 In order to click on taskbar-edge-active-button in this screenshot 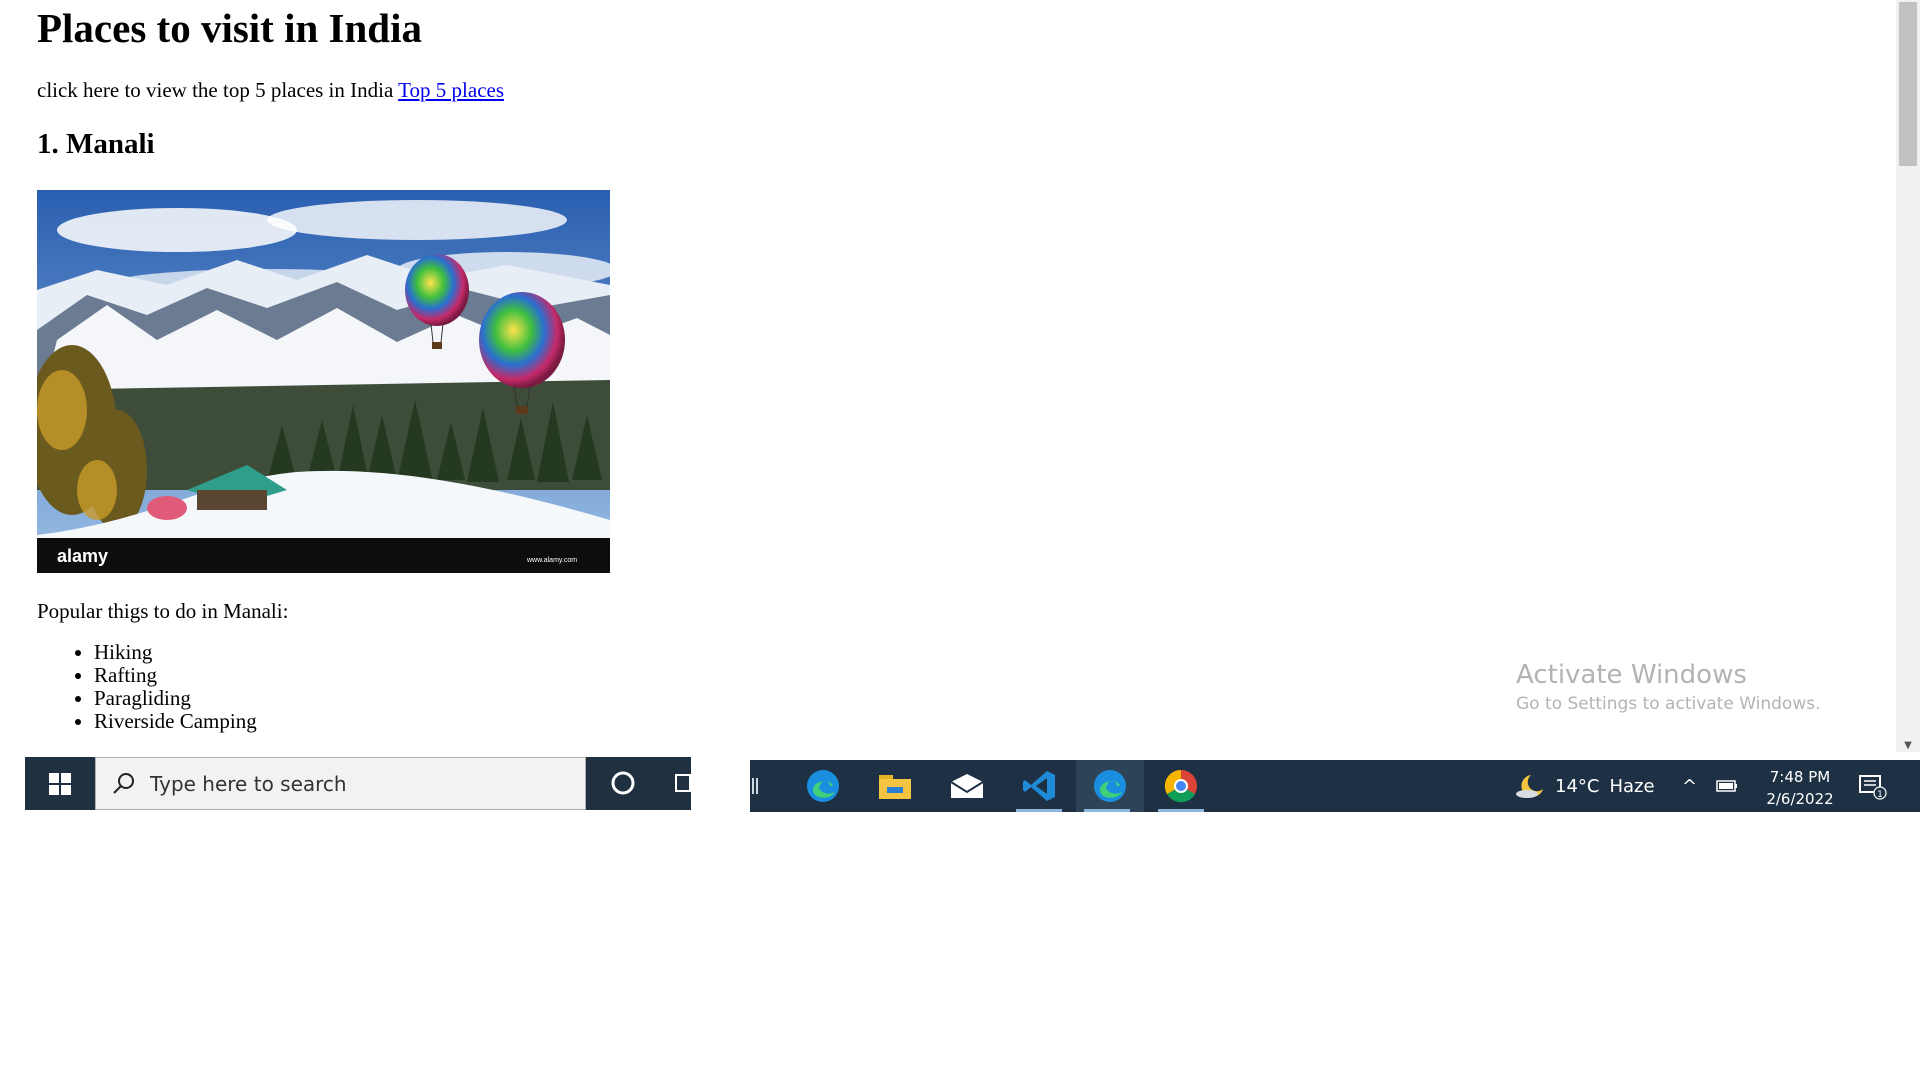, I will do `click(1110, 786)`.